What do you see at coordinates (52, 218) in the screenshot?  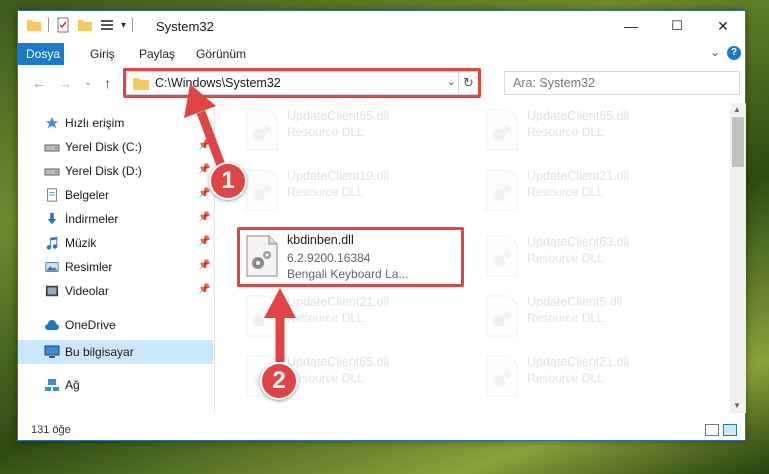 I see `download-icon` at bounding box center [52, 218].